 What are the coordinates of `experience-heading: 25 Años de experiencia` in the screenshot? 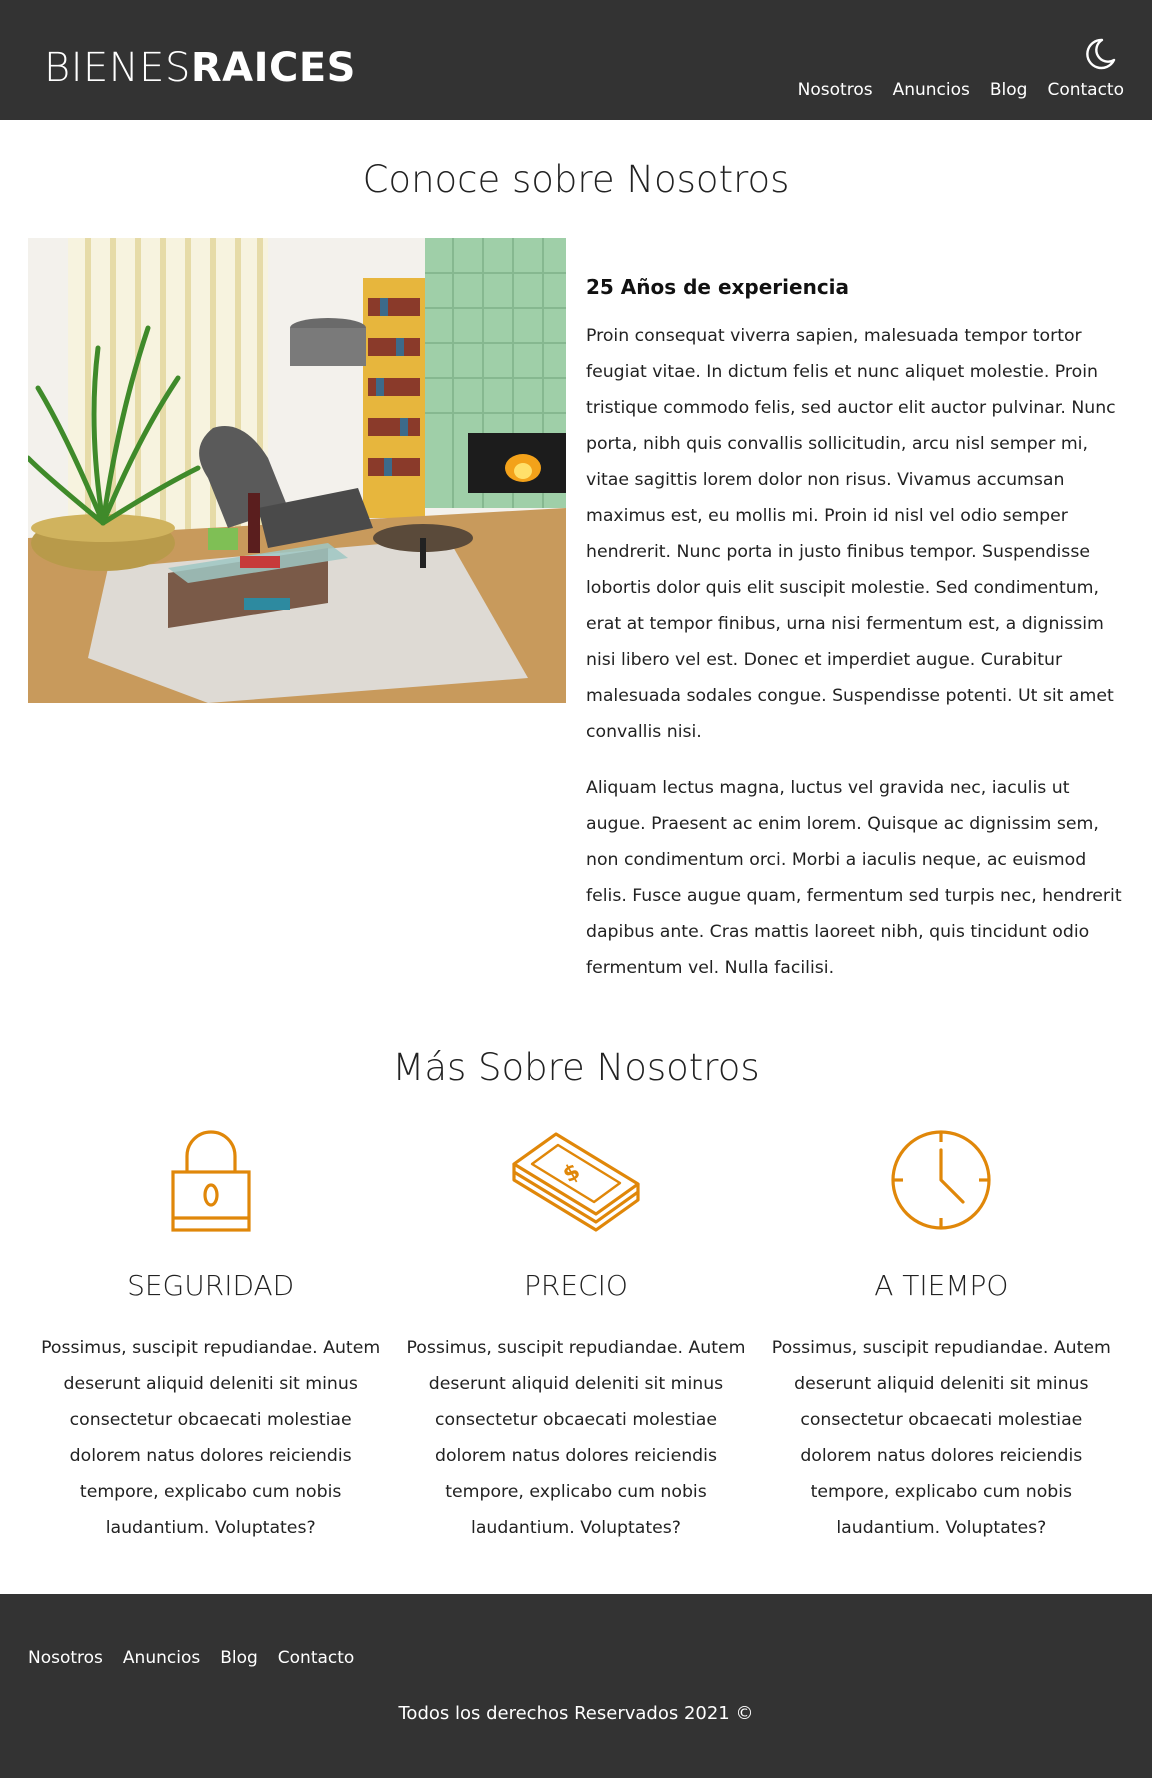 It's located at (718, 287).